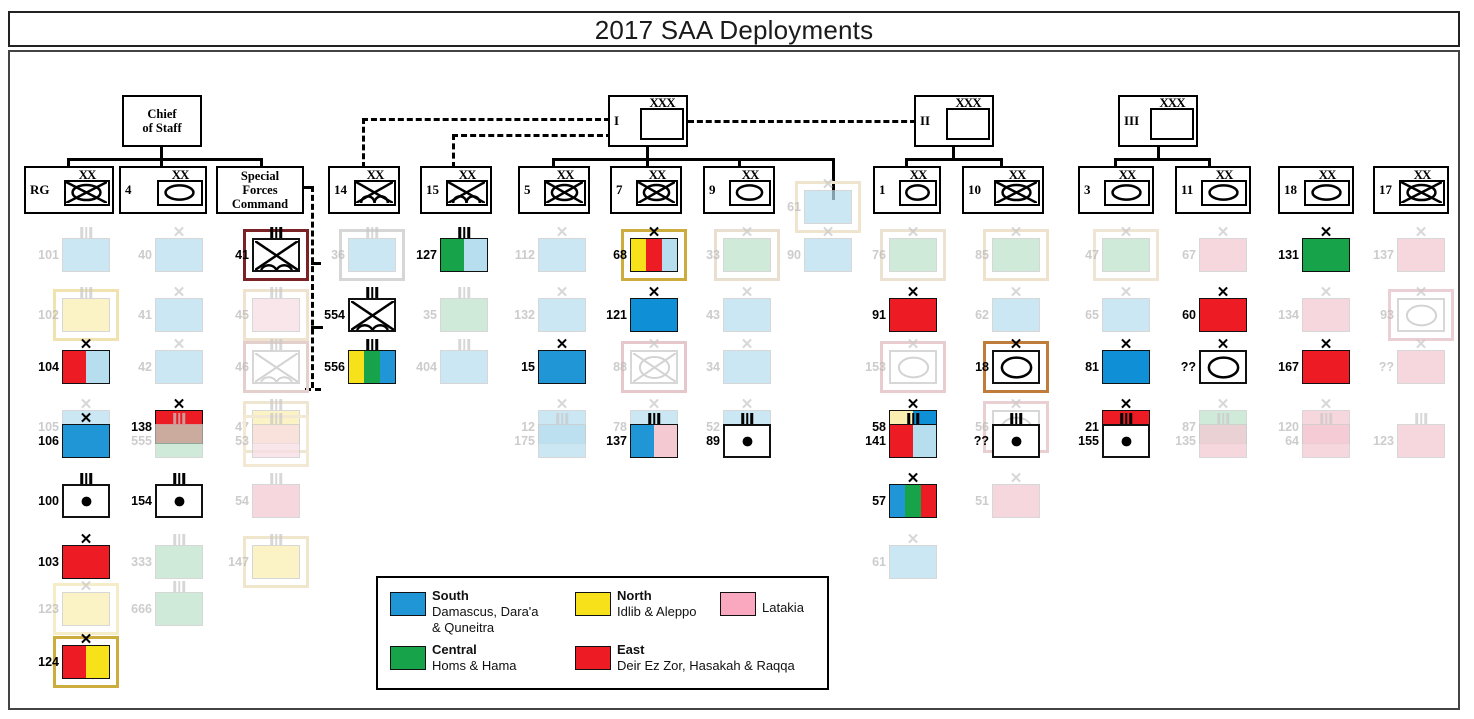 This screenshot has width=1474, height=719. I want to click on unit-tile-90: 90 ✕, so click(819, 249).